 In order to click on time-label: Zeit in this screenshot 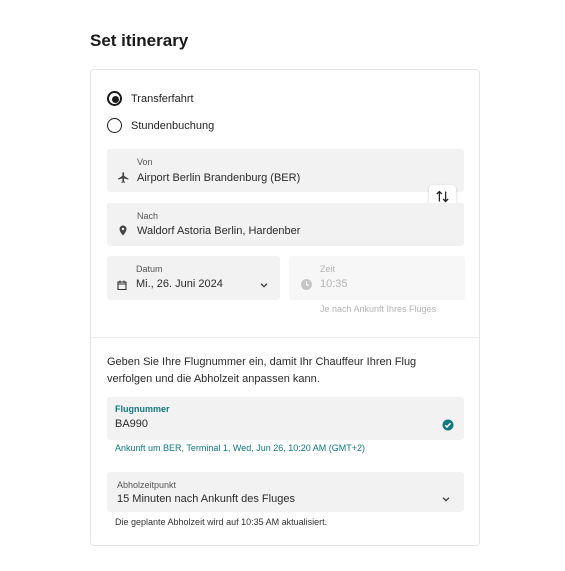, I will do `click(328, 269)`.